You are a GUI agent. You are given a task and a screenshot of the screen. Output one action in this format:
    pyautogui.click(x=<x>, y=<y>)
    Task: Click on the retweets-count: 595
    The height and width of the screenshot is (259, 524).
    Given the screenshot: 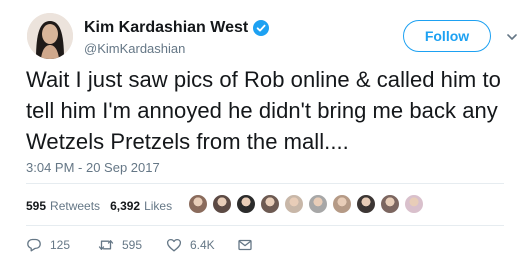 What is the action you would take?
    pyautogui.click(x=36, y=206)
    